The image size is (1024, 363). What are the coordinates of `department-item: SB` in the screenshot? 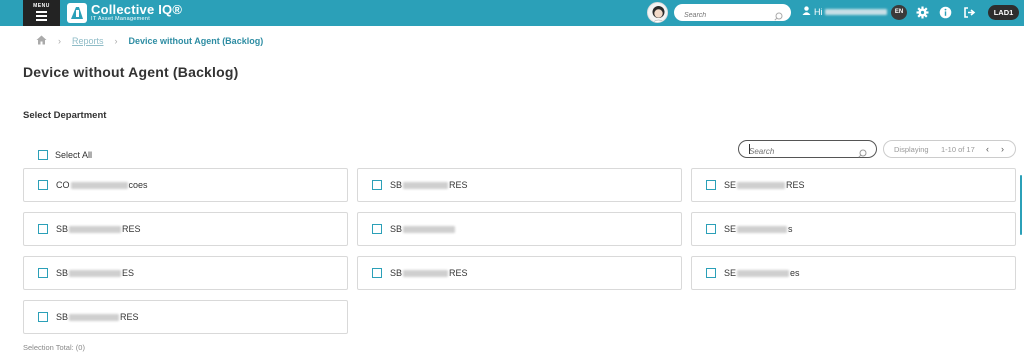 It's located at (519, 229).